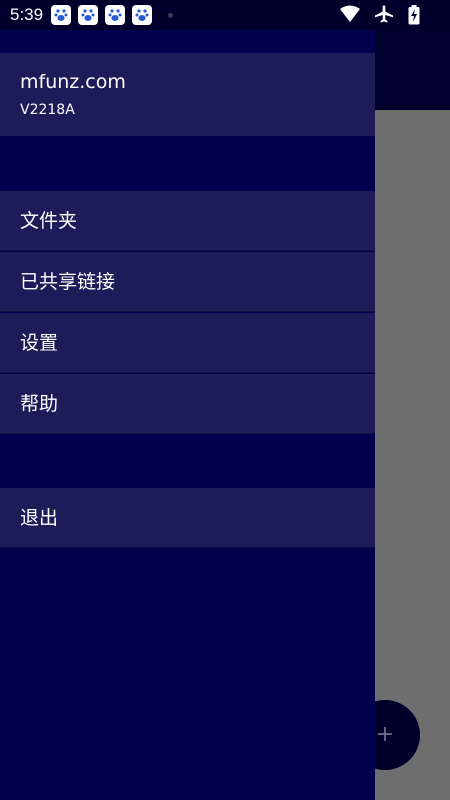 The height and width of the screenshot is (800, 450). I want to click on menu-item-settings: 设置, so click(187, 343).